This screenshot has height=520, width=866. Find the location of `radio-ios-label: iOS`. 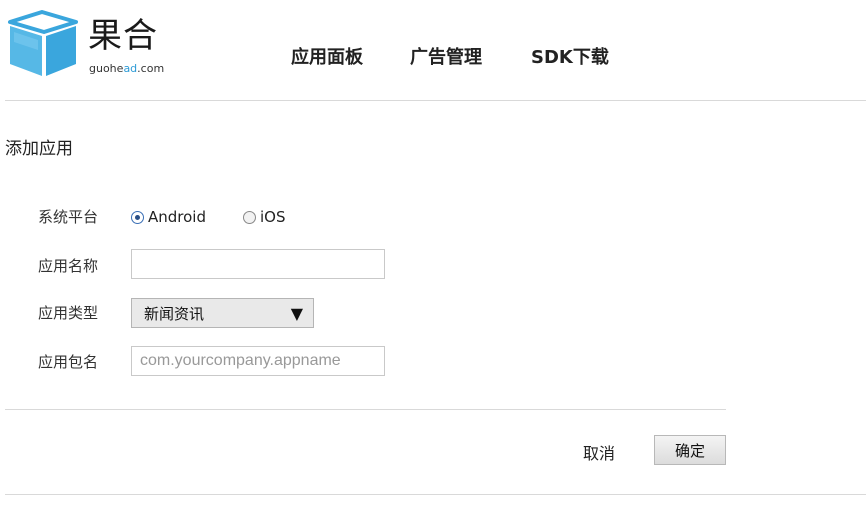

radio-ios-label: iOS is located at coordinates (273, 217).